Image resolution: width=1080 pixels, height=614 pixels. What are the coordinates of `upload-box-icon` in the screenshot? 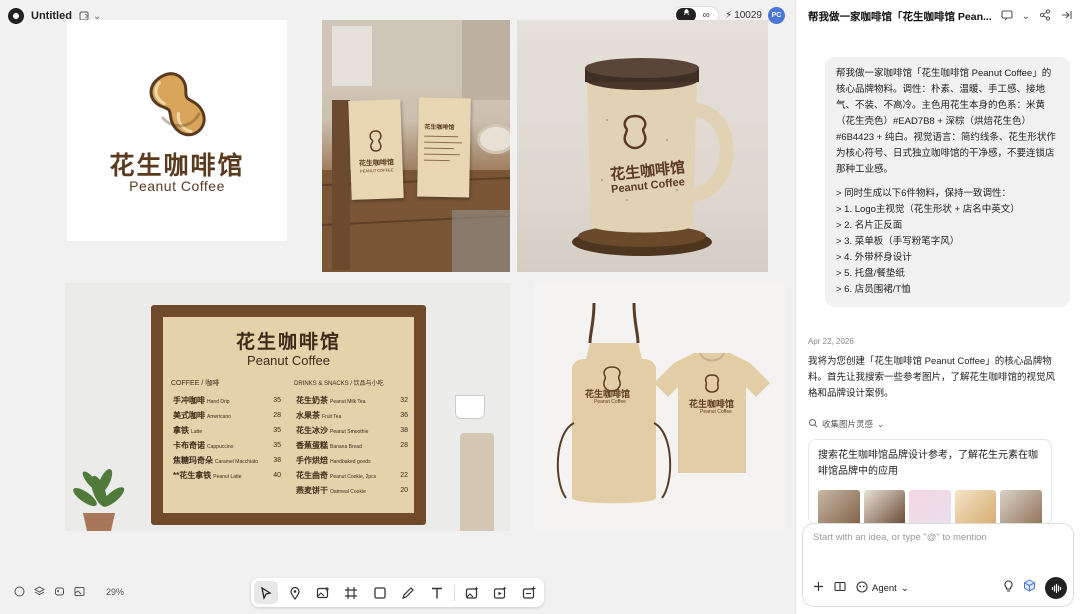 It's located at (529, 592).